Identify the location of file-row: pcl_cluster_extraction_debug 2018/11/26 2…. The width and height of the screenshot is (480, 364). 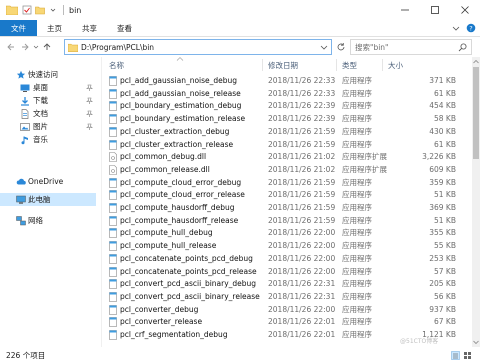
(287, 131).